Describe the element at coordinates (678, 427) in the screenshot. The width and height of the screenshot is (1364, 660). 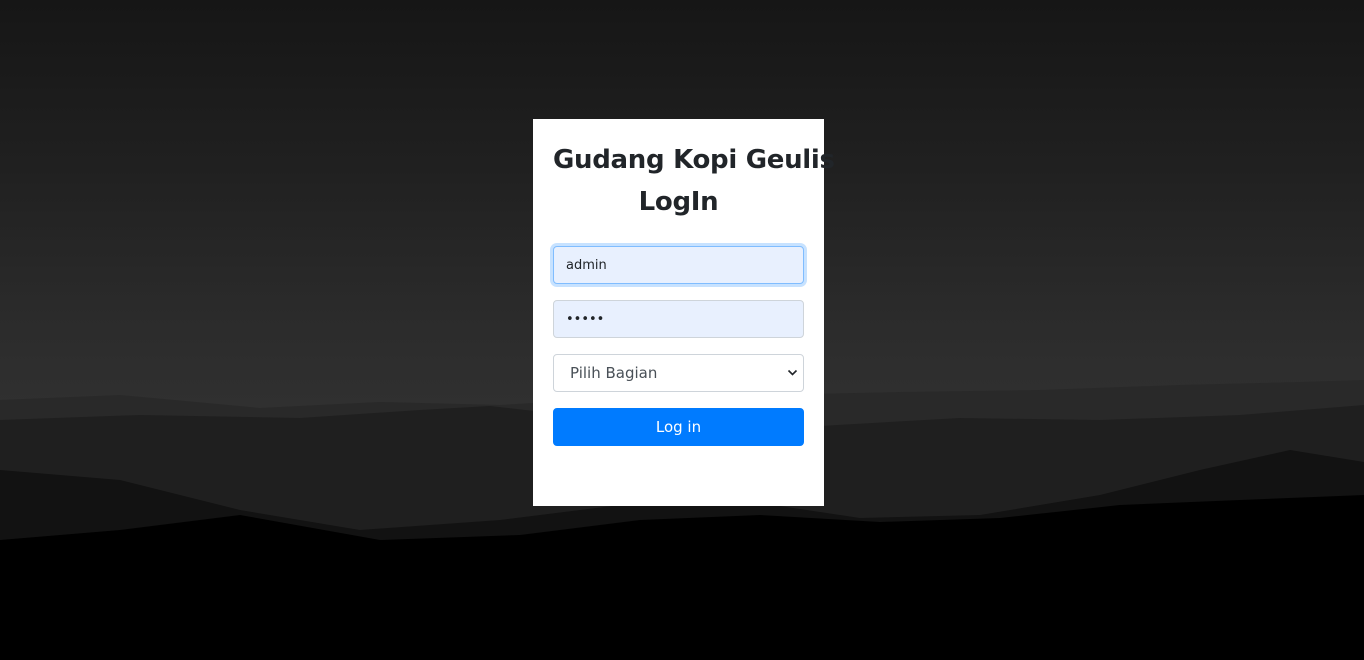
I see `login-button: Log in` at that location.